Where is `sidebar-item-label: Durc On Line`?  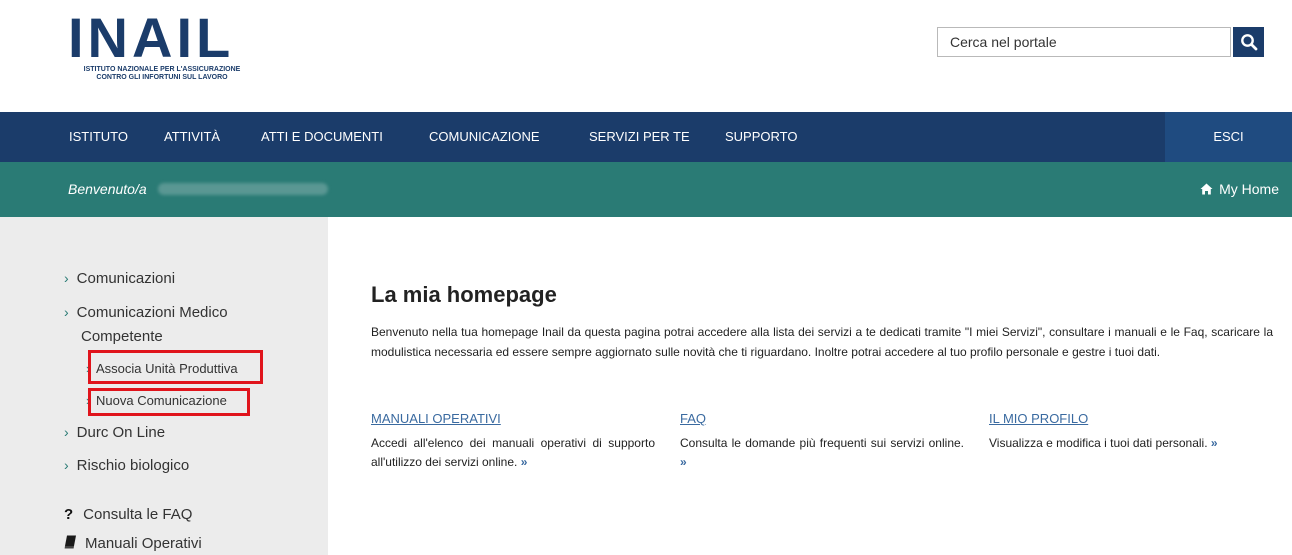
sidebar-item-label: Durc On Line is located at coordinates (121, 432).